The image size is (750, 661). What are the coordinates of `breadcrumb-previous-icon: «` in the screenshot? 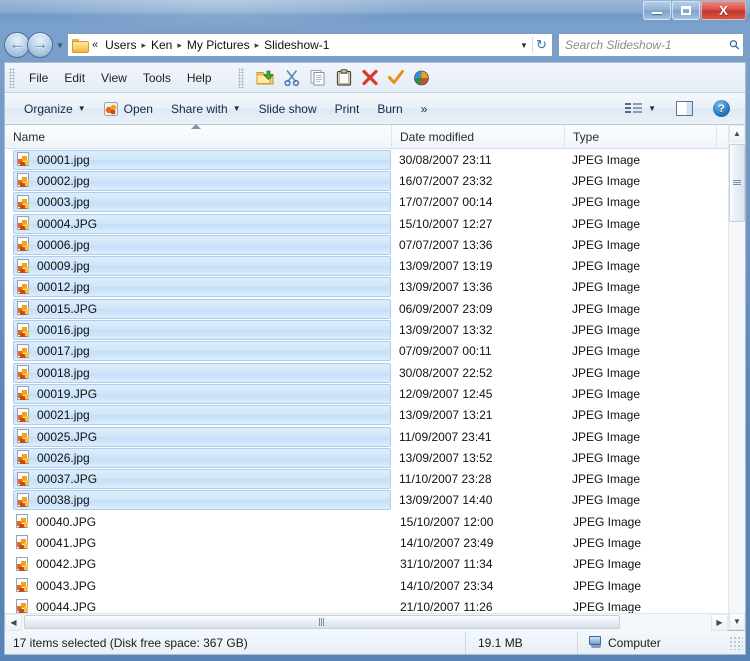 It's located at (96, 45).